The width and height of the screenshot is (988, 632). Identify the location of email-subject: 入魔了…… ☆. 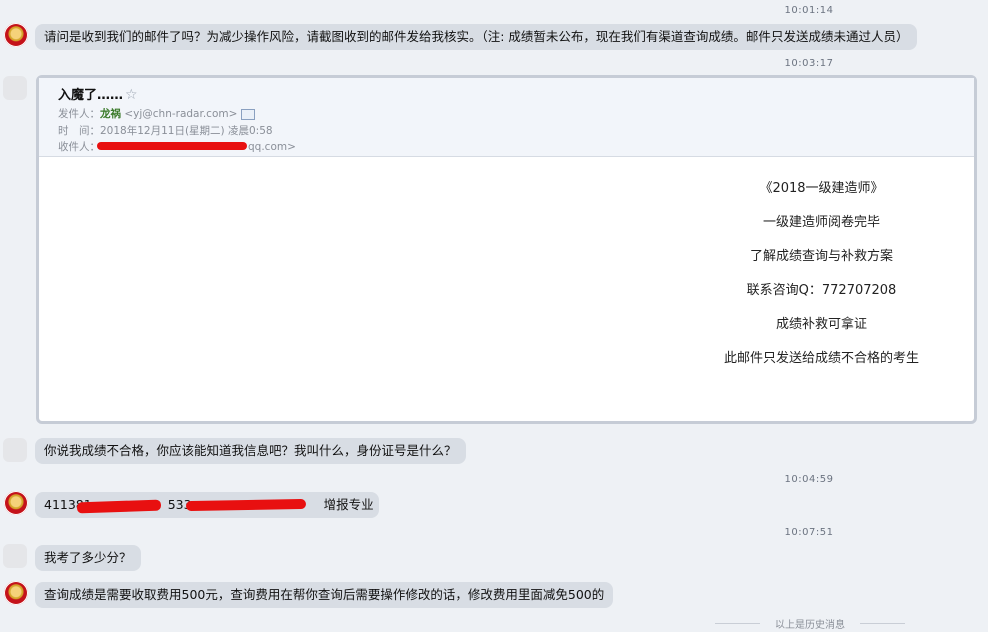
(98, 95).